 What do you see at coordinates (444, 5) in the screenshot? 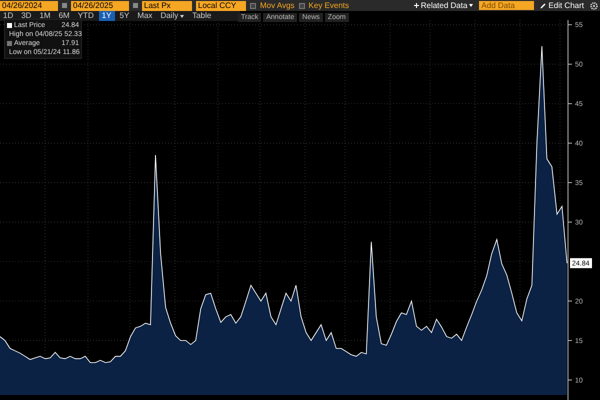
I see `related-data-button: Related Data` at bounding box center [444, 5].